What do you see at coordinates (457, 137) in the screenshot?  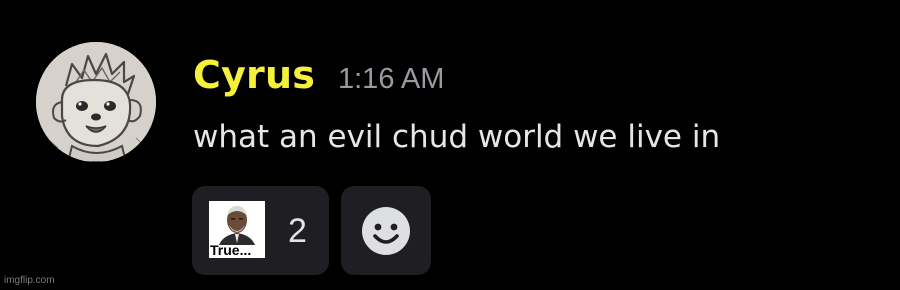 I see `message-content: what an evil chud world we live in` at bounding box center [457, 137].